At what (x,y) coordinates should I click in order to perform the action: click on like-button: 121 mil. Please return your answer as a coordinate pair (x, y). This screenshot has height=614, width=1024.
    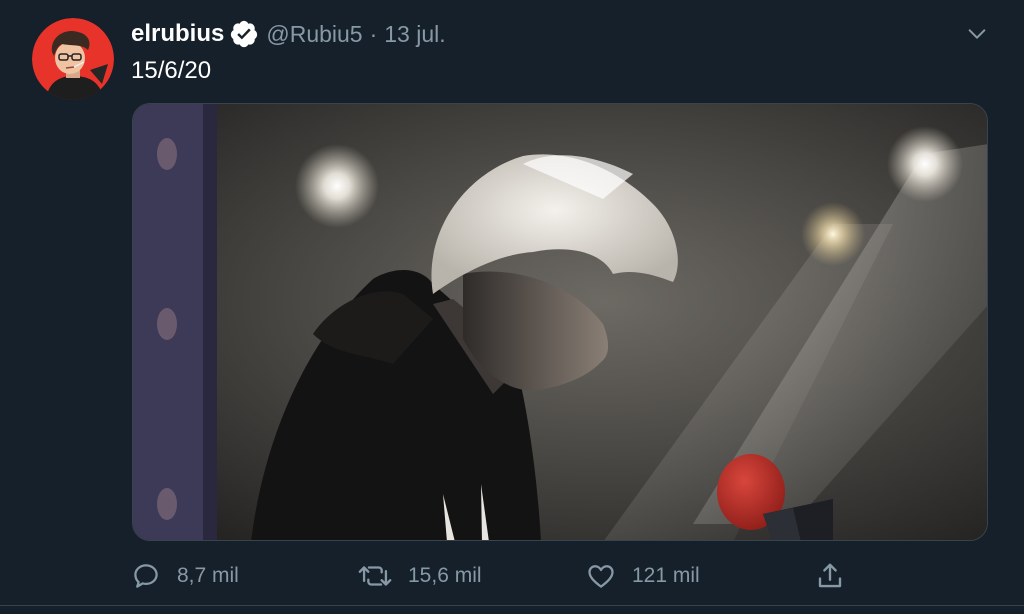
    Looking at the image, I should click on (643, 576).